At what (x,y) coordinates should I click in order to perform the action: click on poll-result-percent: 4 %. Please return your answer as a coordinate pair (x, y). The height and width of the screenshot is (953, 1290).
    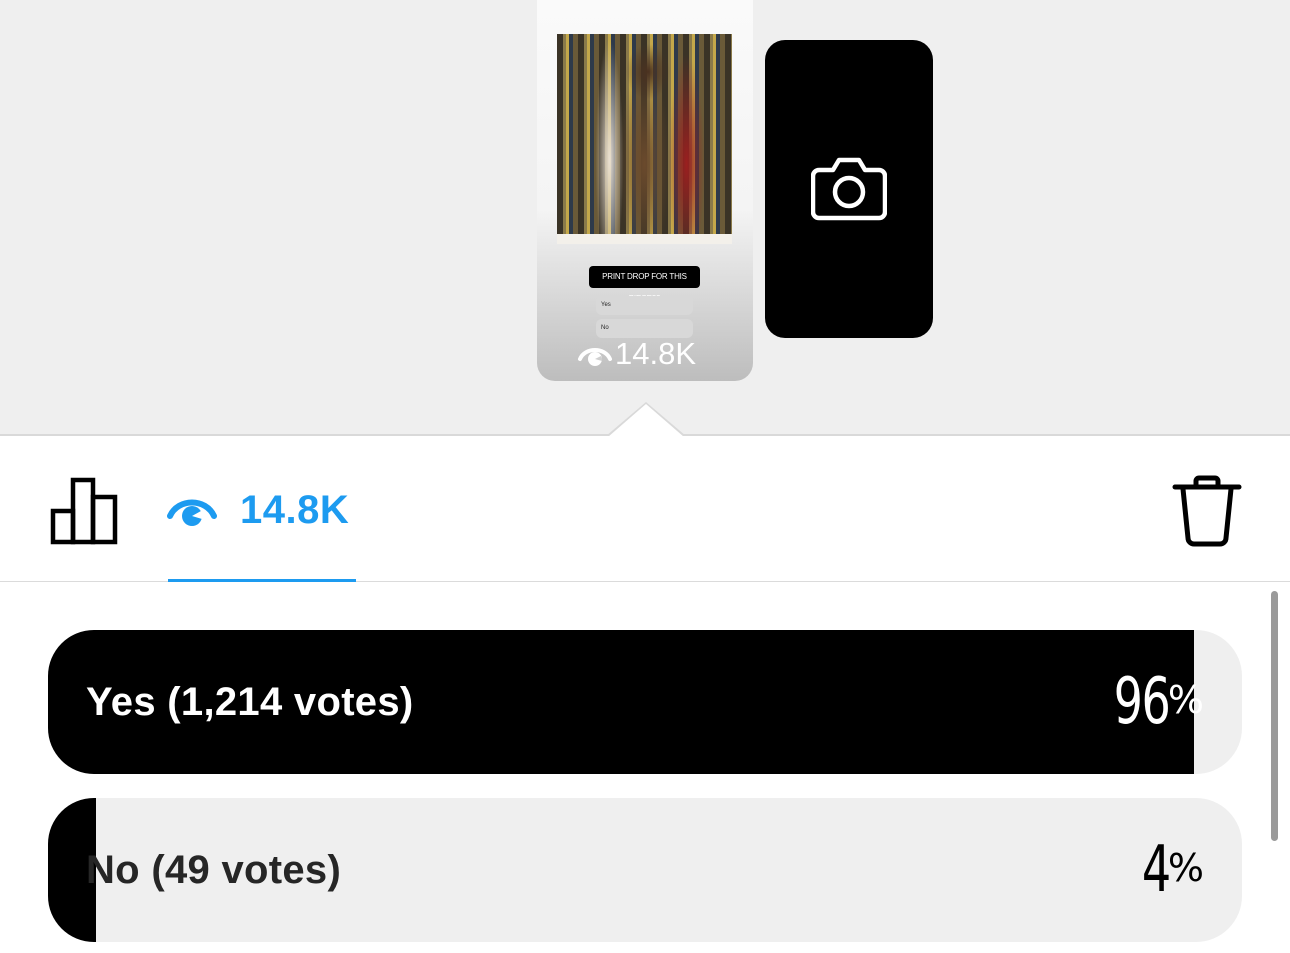
    Looking at the image, I should click on (1167, 870).